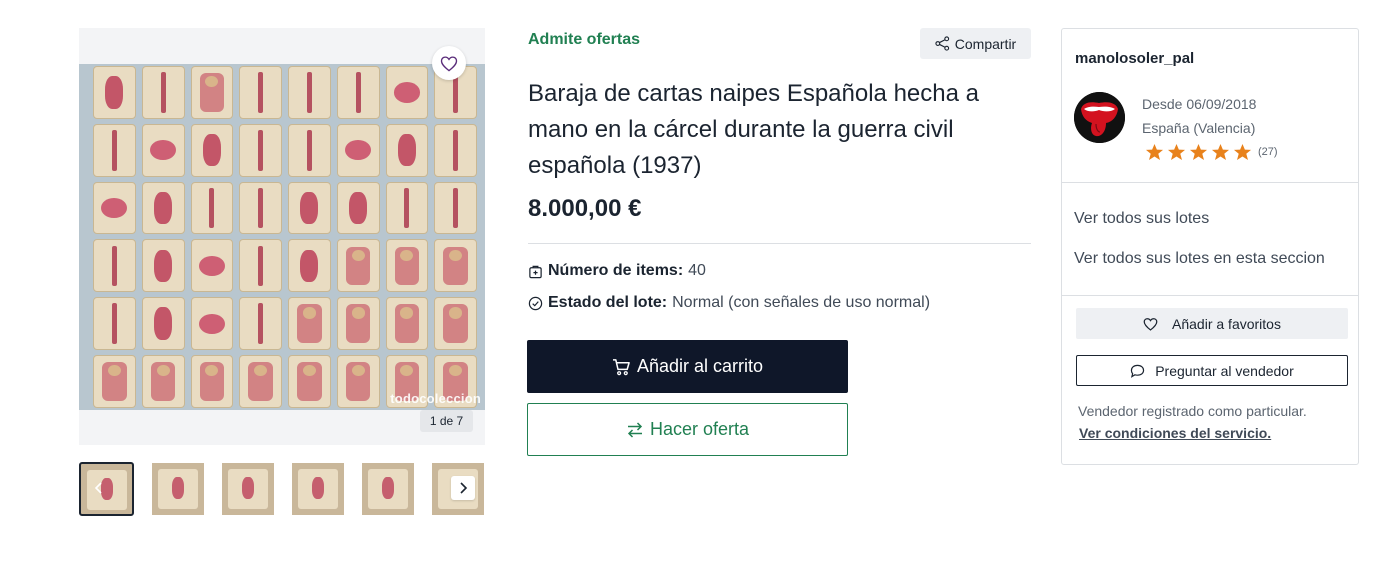 Image resolution: width=1388 pixels, height=565 pixels. I want to click on add-to-cart-button: Añadir al carrito, so click(687, 366).